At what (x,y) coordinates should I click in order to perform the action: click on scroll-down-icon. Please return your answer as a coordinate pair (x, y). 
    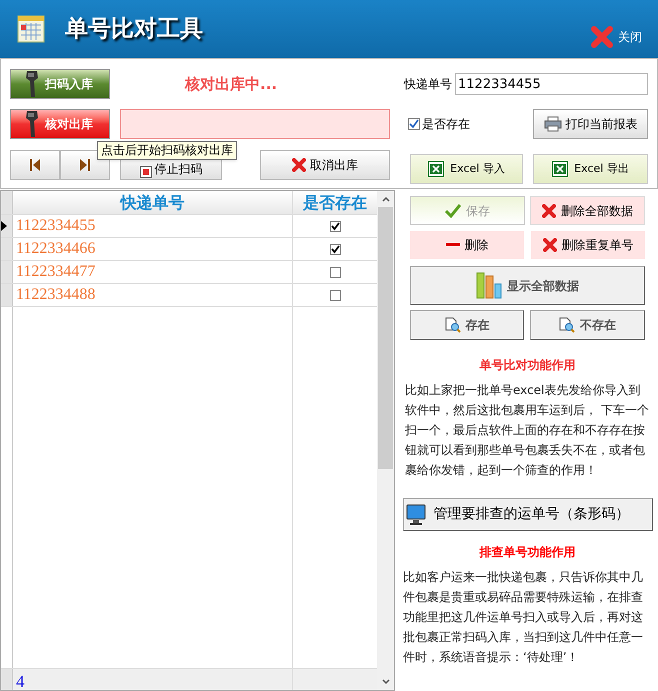
    Looking at the image, I should click on (386, 682).